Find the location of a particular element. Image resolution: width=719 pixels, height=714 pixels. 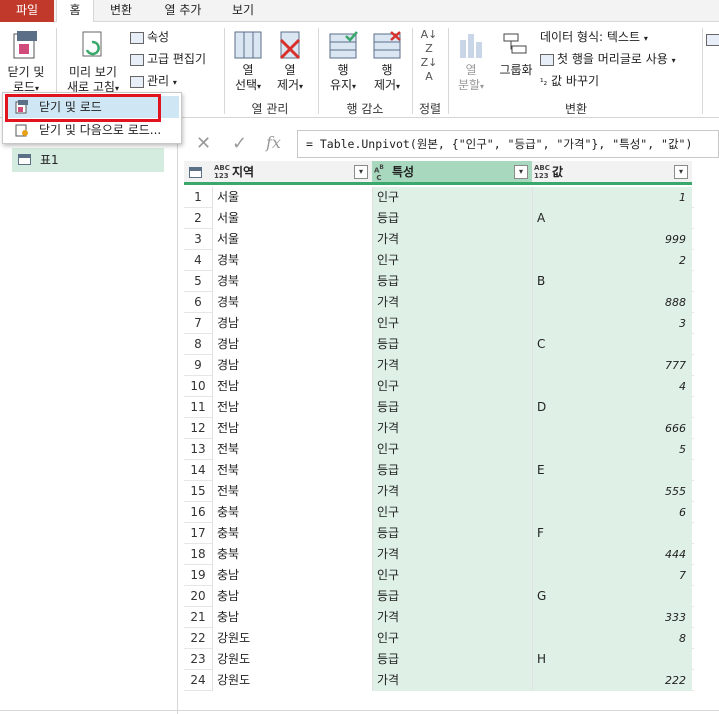

table-row: 10 전남 인구 4 is located at coordinates (439, 386).